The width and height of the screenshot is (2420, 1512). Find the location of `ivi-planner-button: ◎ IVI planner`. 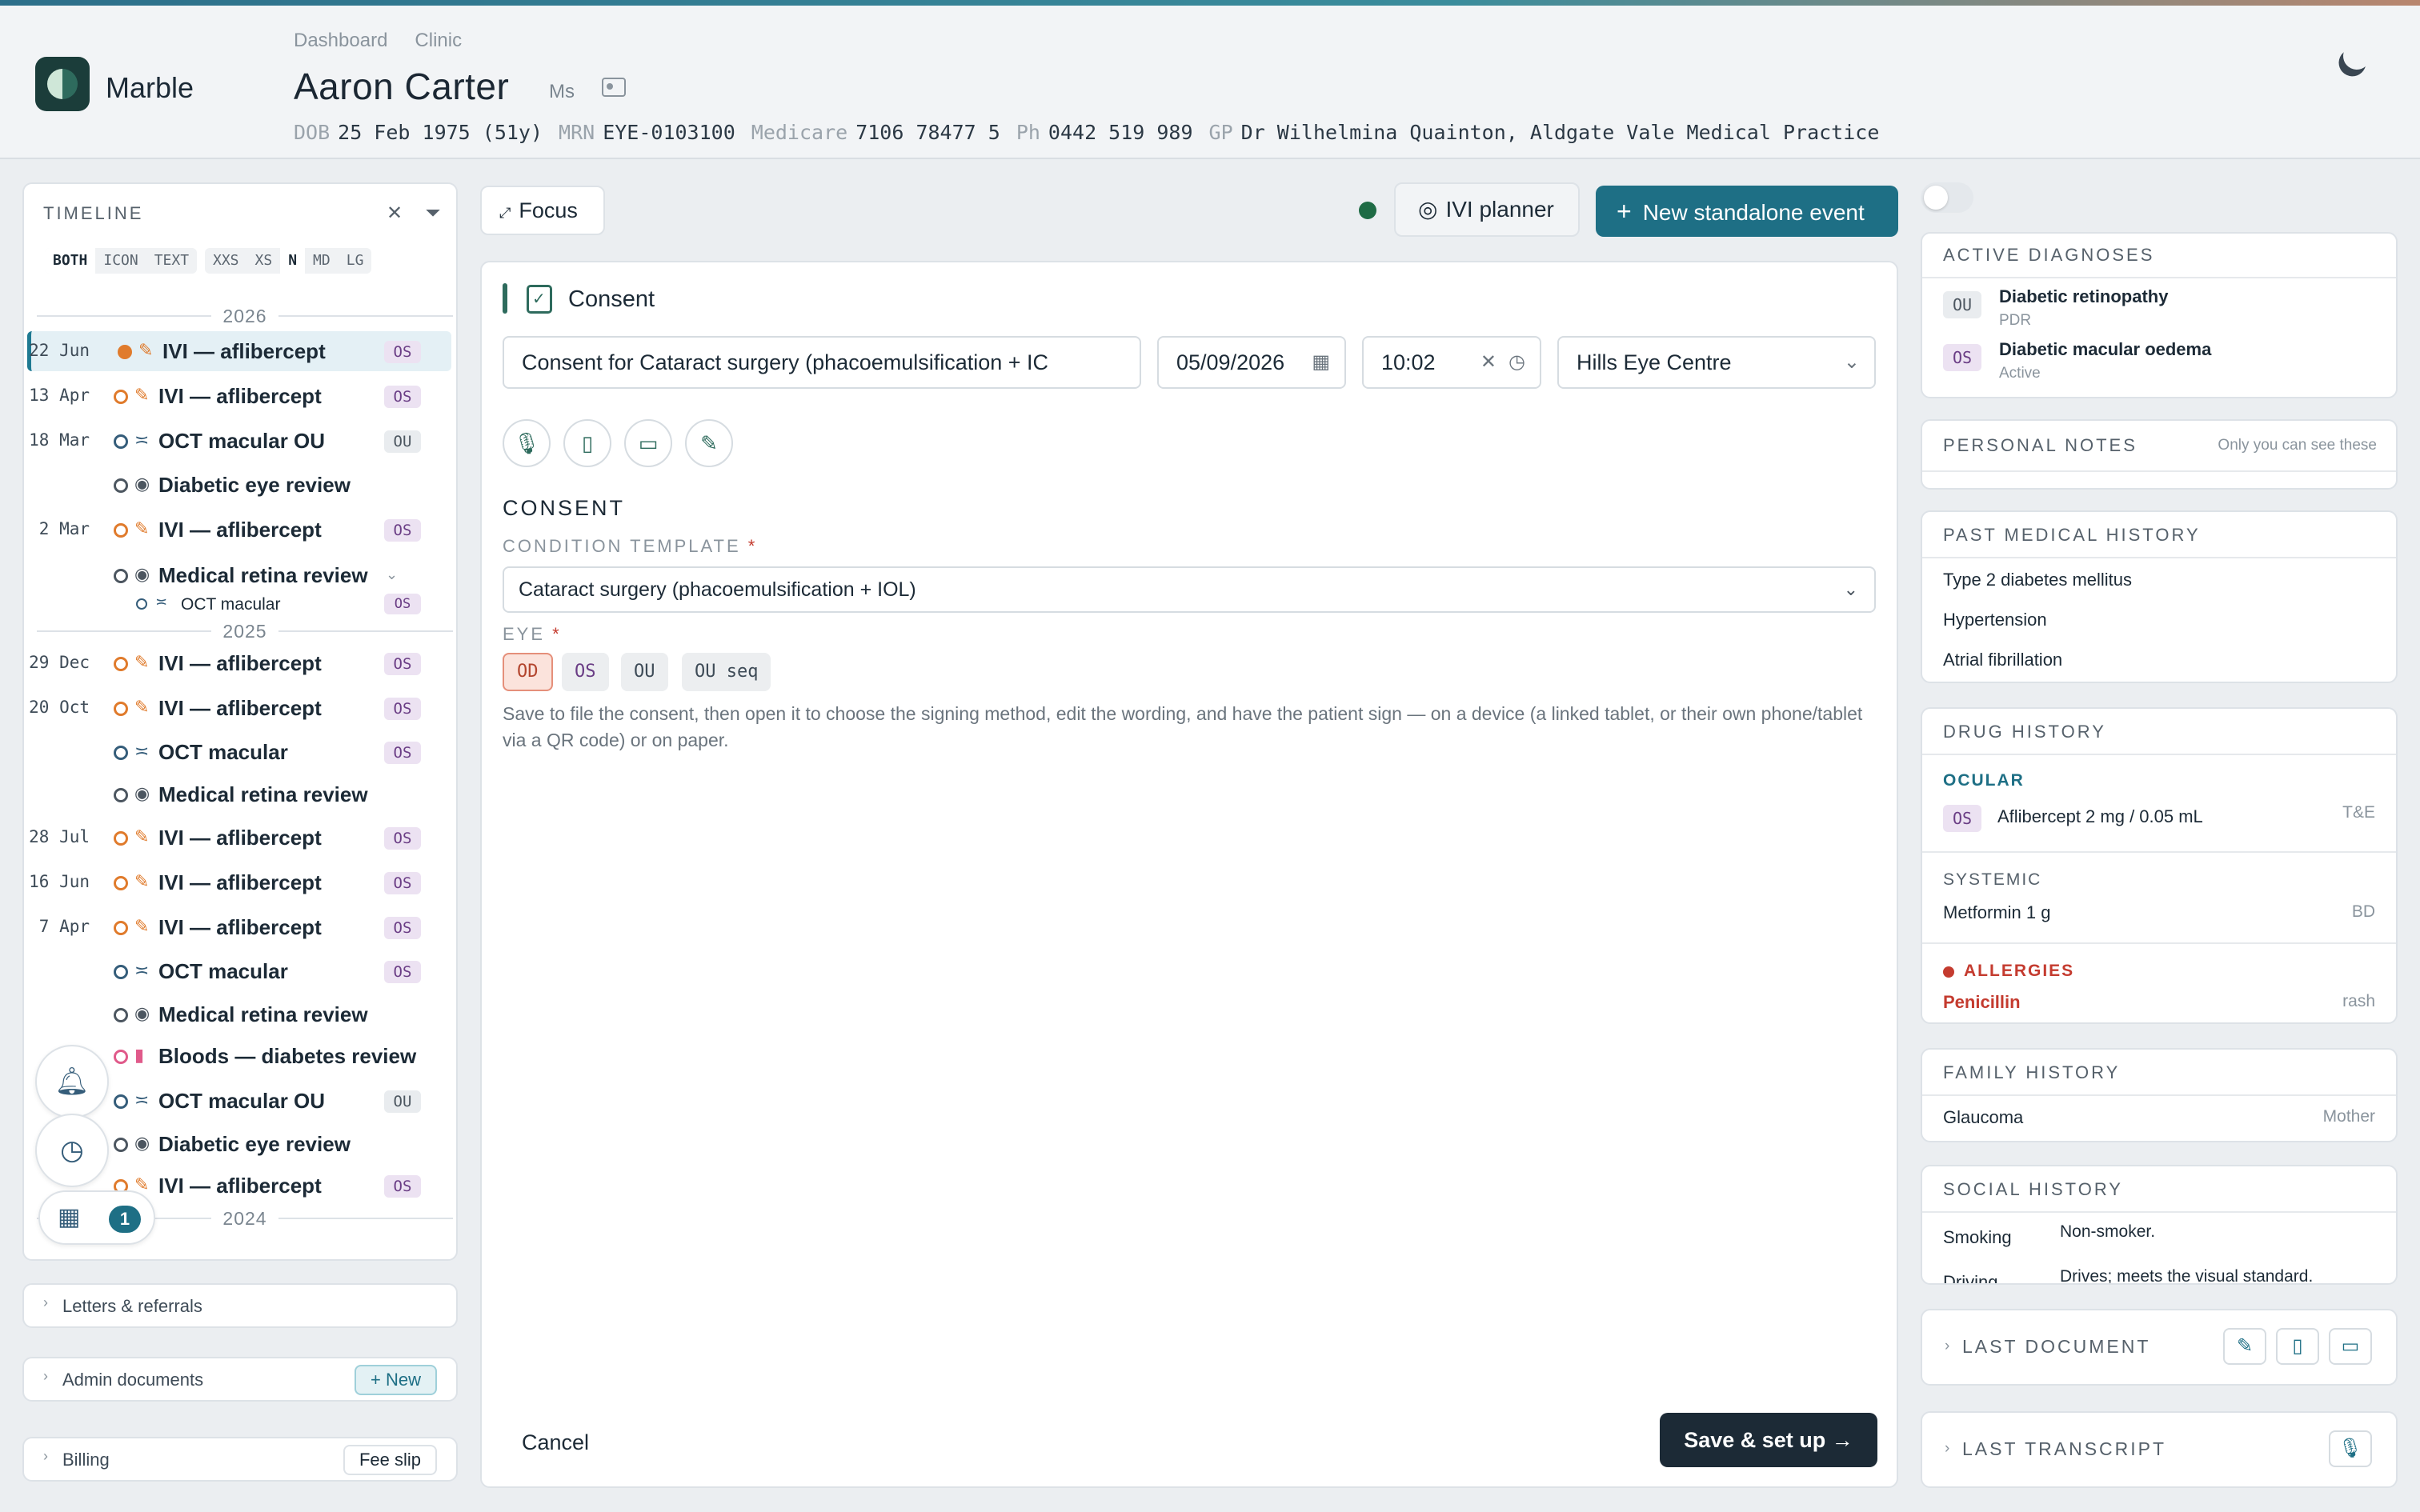

ivi-planner-button: ◎ IVI planner is located at coordinates (1487, 209).